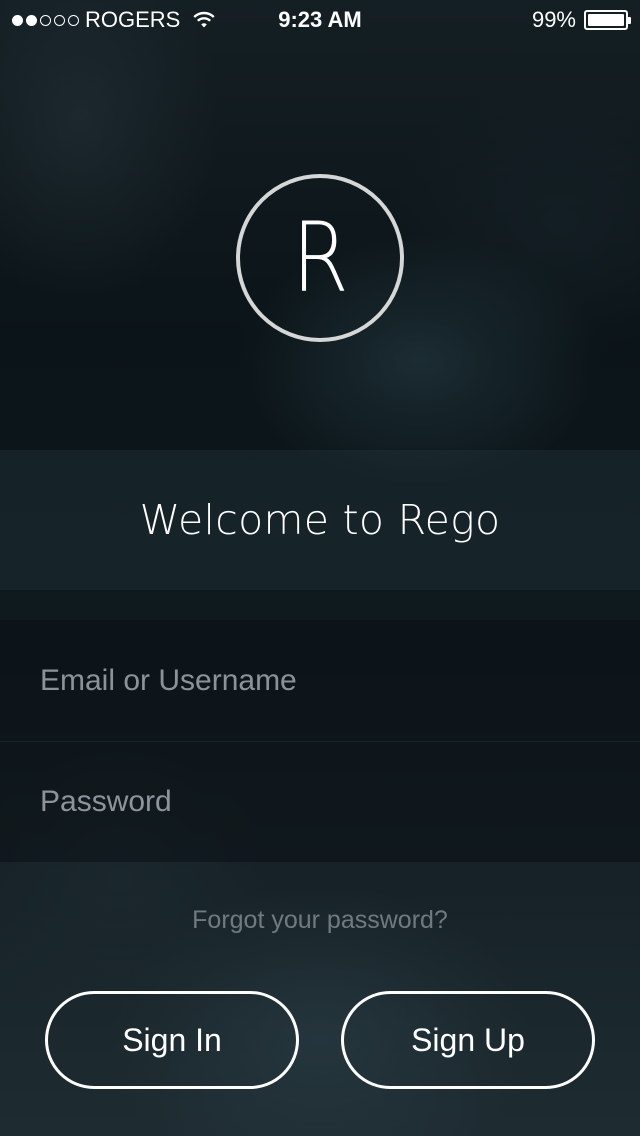 This screenshot has height=1136, width=640. I want to click on app-logo: R, so click(320, 258).